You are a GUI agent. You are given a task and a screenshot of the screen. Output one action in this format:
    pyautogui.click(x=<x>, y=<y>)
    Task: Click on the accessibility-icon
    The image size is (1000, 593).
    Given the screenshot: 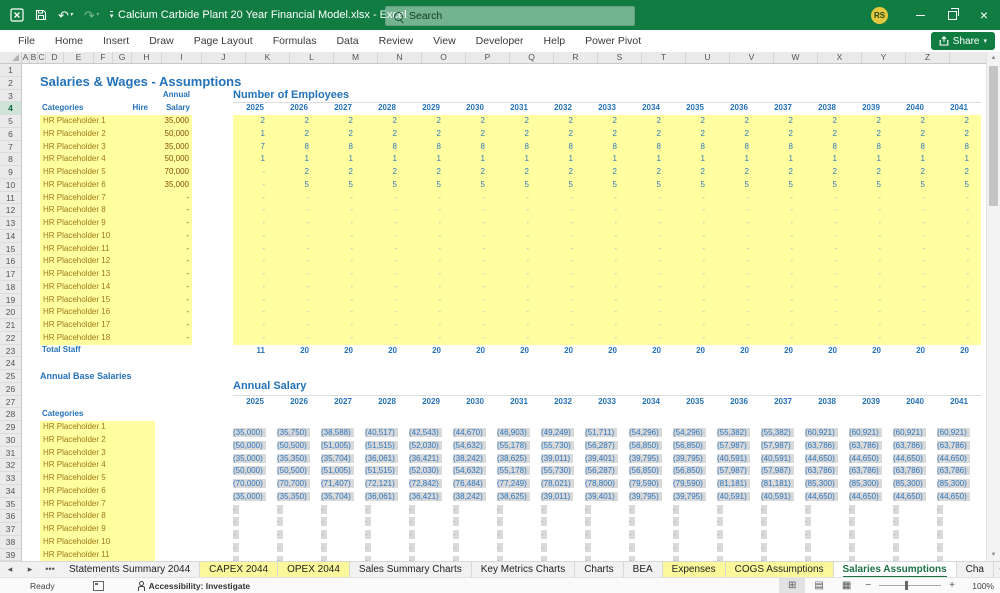 What is the action you would take?
    pyautogui.click(x=140, y=585)
    